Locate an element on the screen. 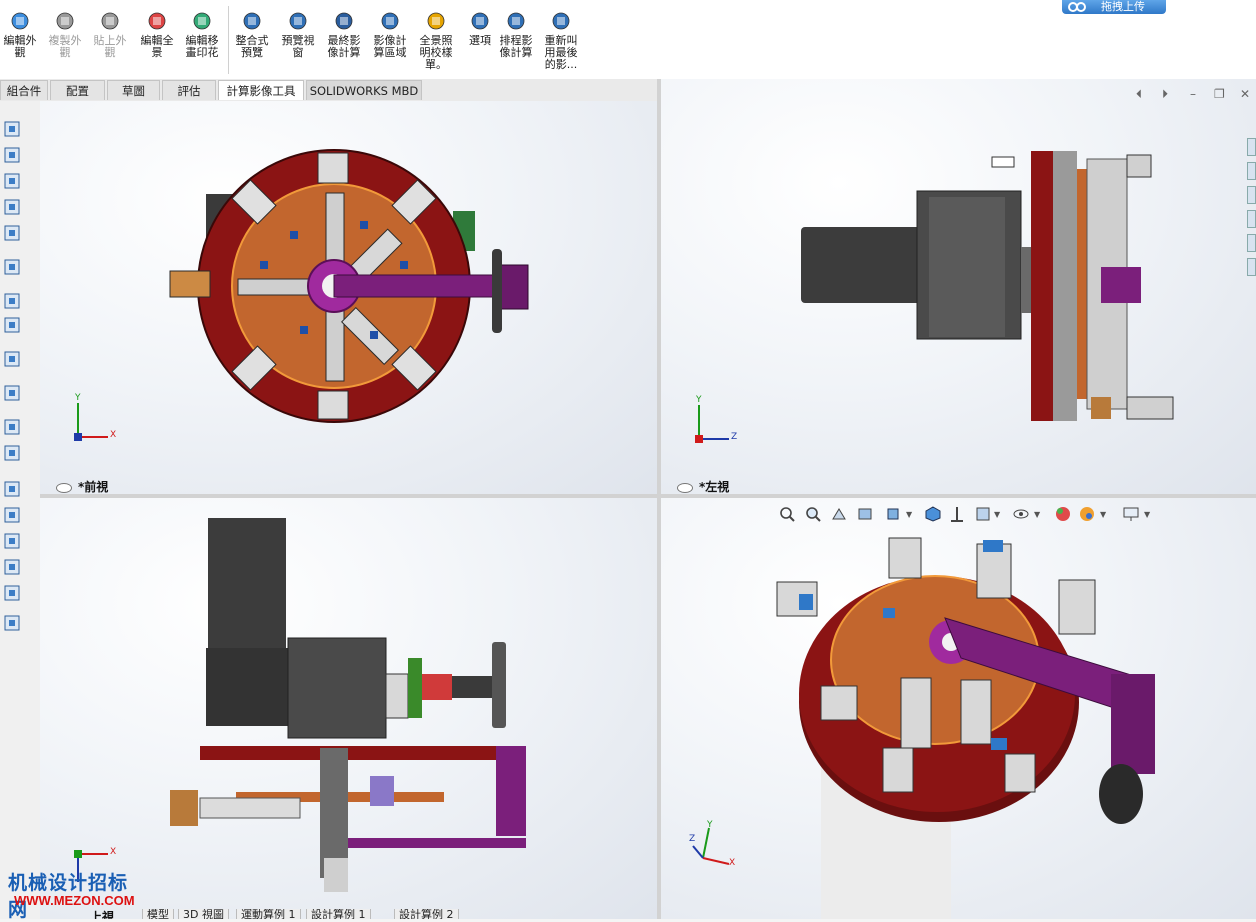 The height and width of the screenshot is (922, 1256). tab-solidworks-mbd: SOLIDWORKS MBD is located at coordinates (364, 90).